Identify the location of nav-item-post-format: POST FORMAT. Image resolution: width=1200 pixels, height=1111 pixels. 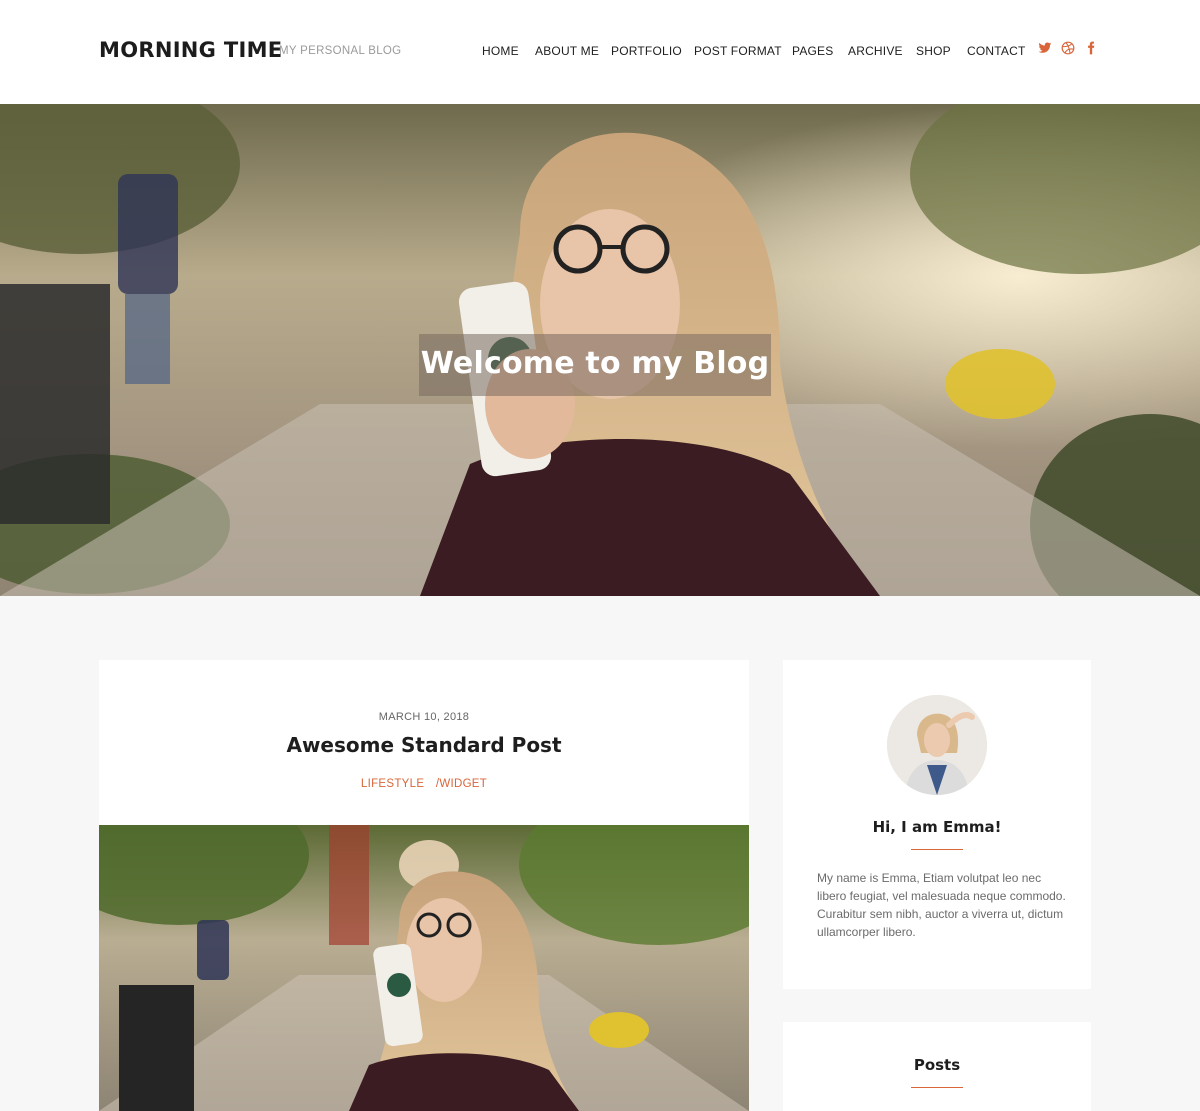
(738, 51).